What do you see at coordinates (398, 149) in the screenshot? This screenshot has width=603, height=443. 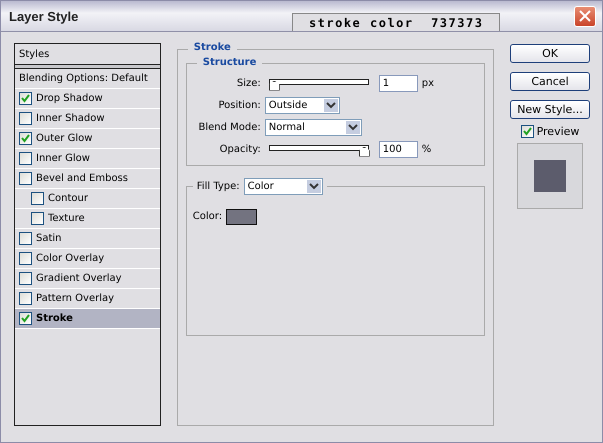 I see `input-field: 100` at bounding box center [398, 149].